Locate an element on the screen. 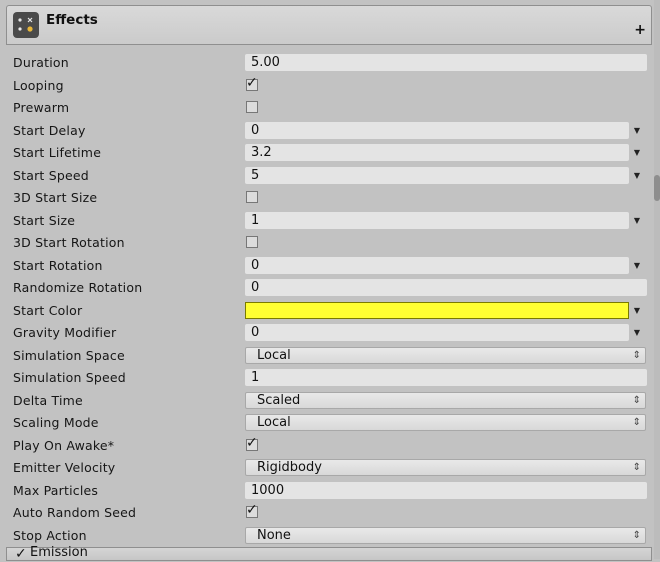 This screenshot has height=562, width=660. module-title: Effects is located at coordinates (72, 20).